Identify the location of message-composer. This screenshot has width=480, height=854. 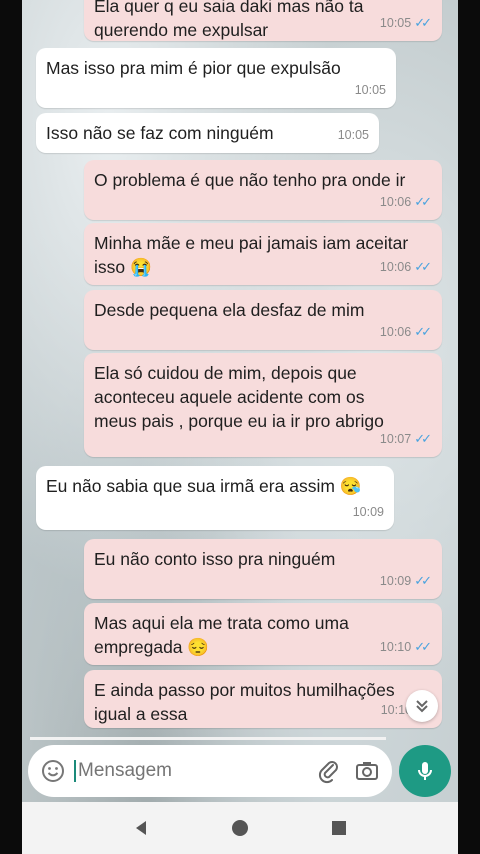
(210, 771).